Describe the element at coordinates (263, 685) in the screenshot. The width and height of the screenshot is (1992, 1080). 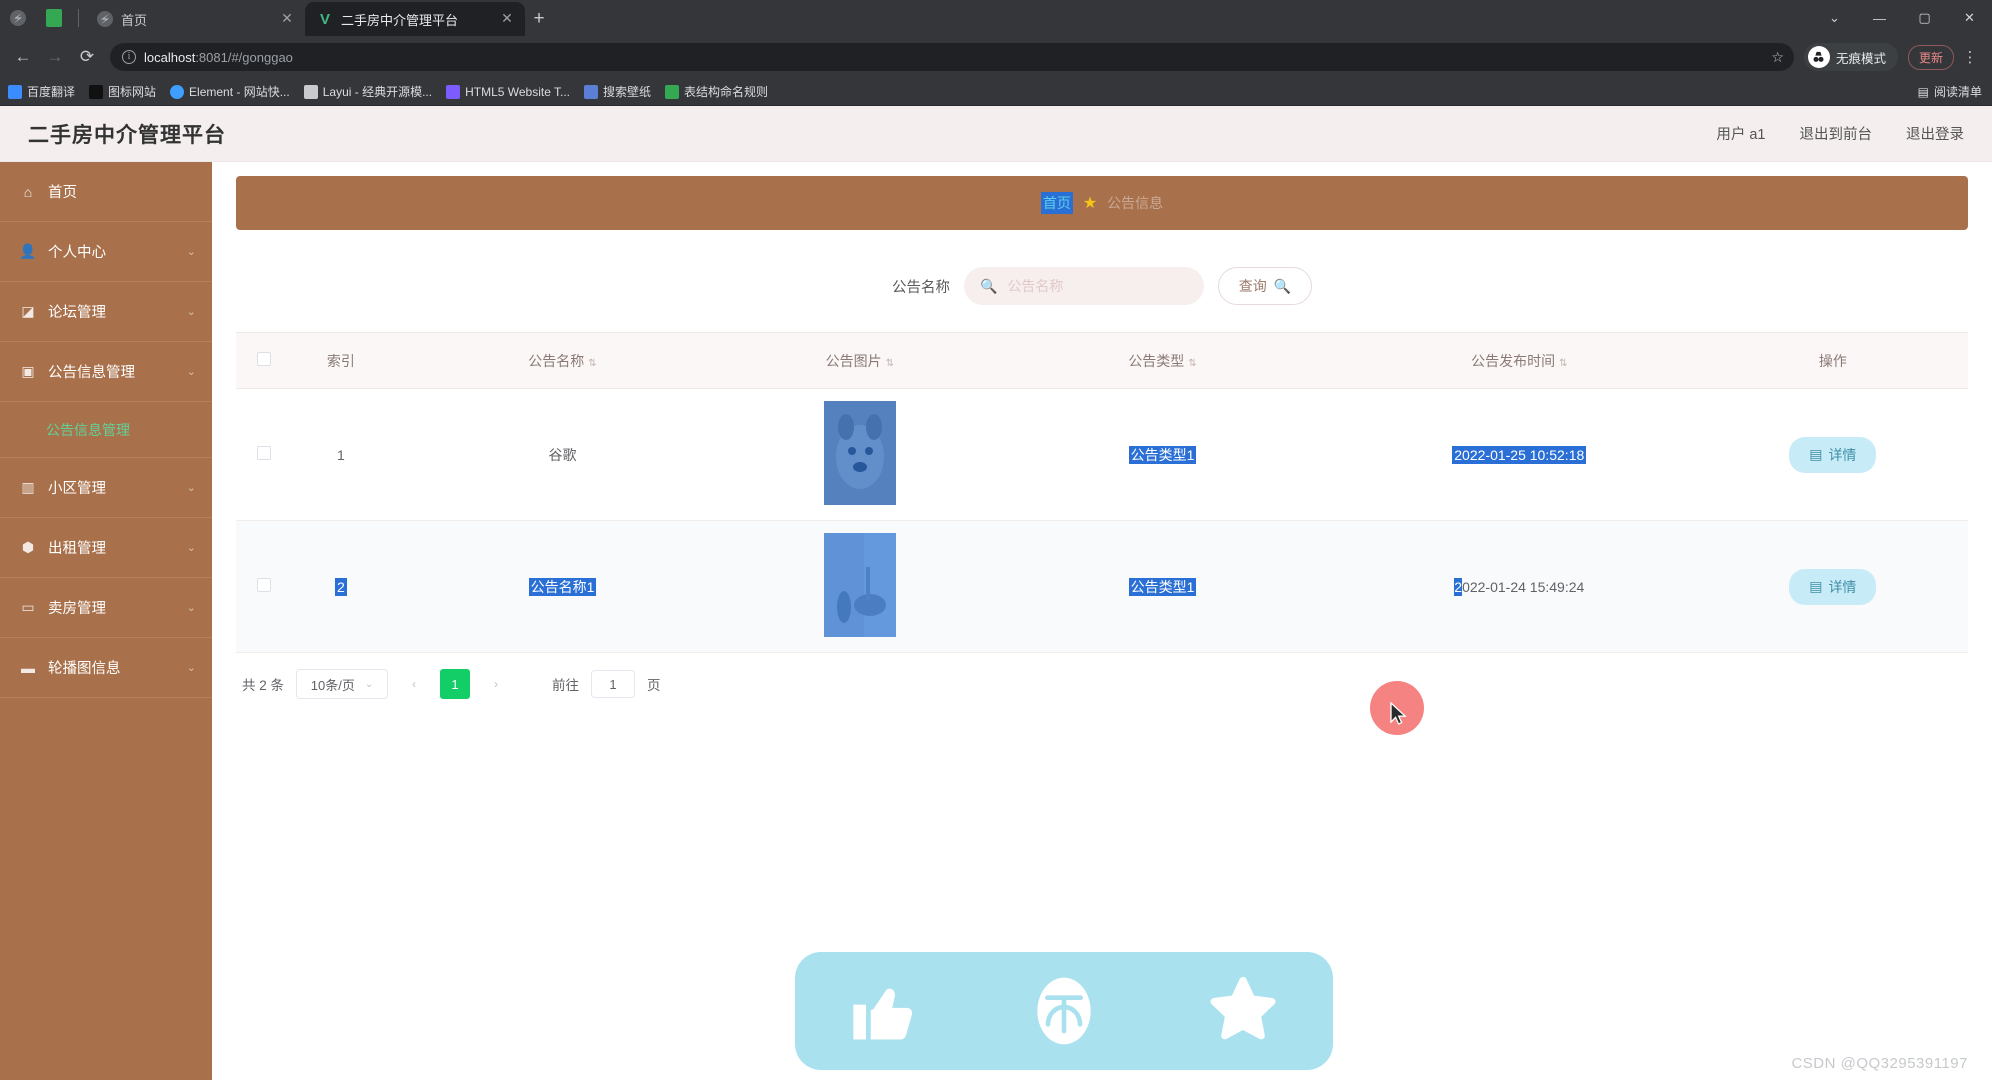
I see `total-count-label: 共 2 条` at that location.